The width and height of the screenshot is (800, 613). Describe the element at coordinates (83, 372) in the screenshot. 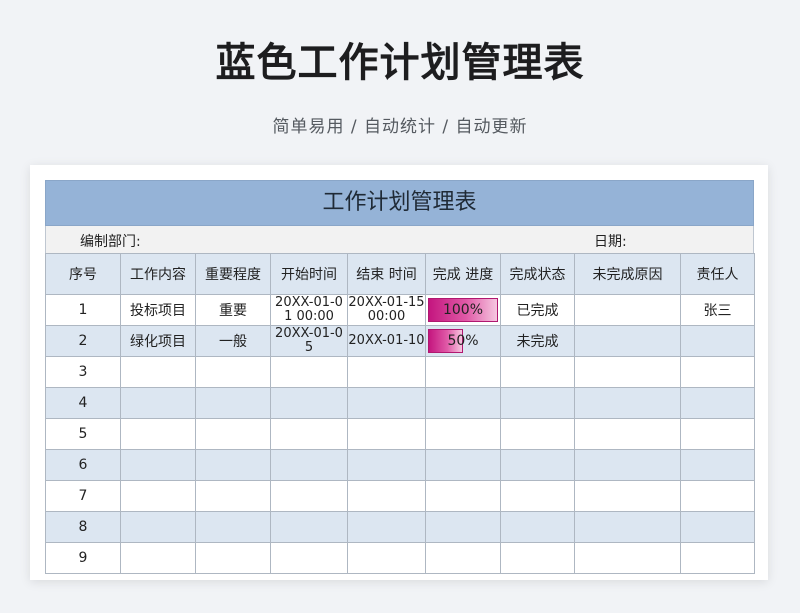

I see `cell-no: 3` at that location.